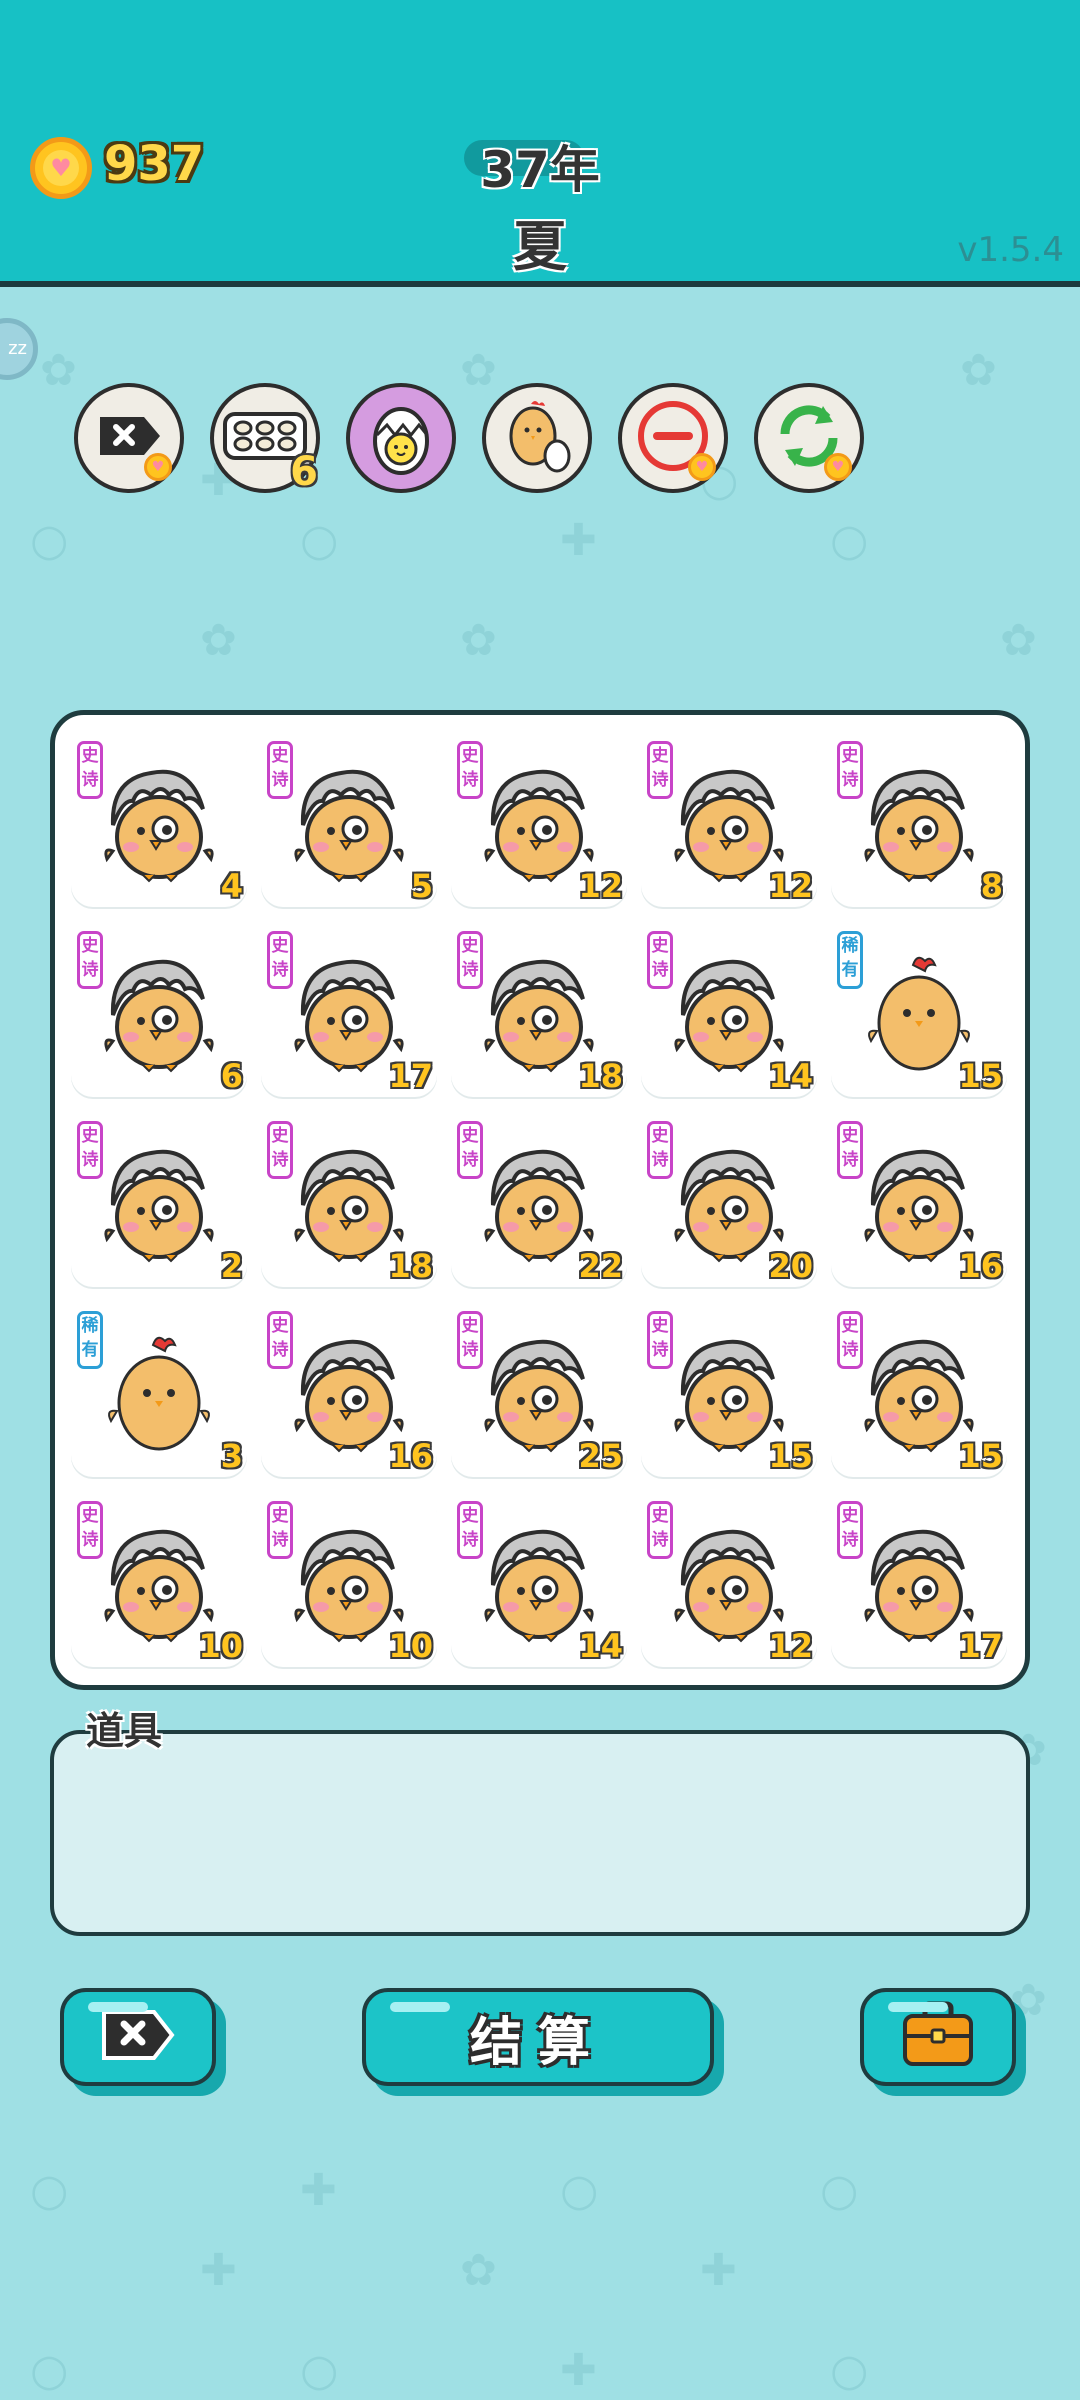 This screenshot has height=2400, width=1080. What do you see at coordinates (159, 1009) in the screenshot?
I see `grid-cell: 史诗6` at bounding box center [159, 1009].